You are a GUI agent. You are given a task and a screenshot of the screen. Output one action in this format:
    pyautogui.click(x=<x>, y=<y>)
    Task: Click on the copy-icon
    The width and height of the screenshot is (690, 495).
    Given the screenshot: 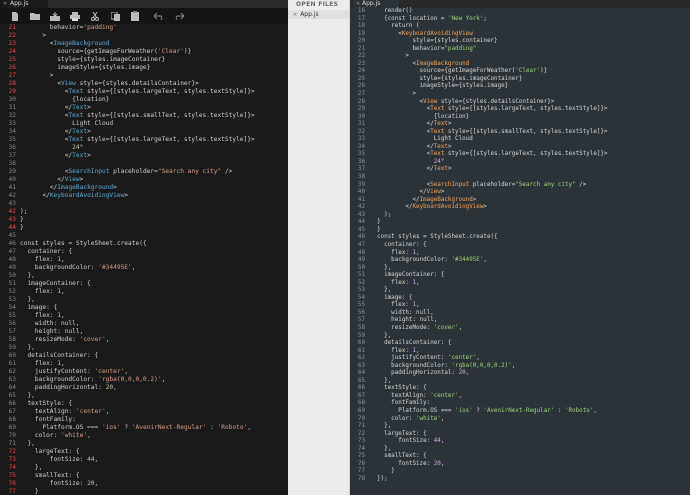 What is the action you would take?
    pyautogui.click(x=115, y=16)
    